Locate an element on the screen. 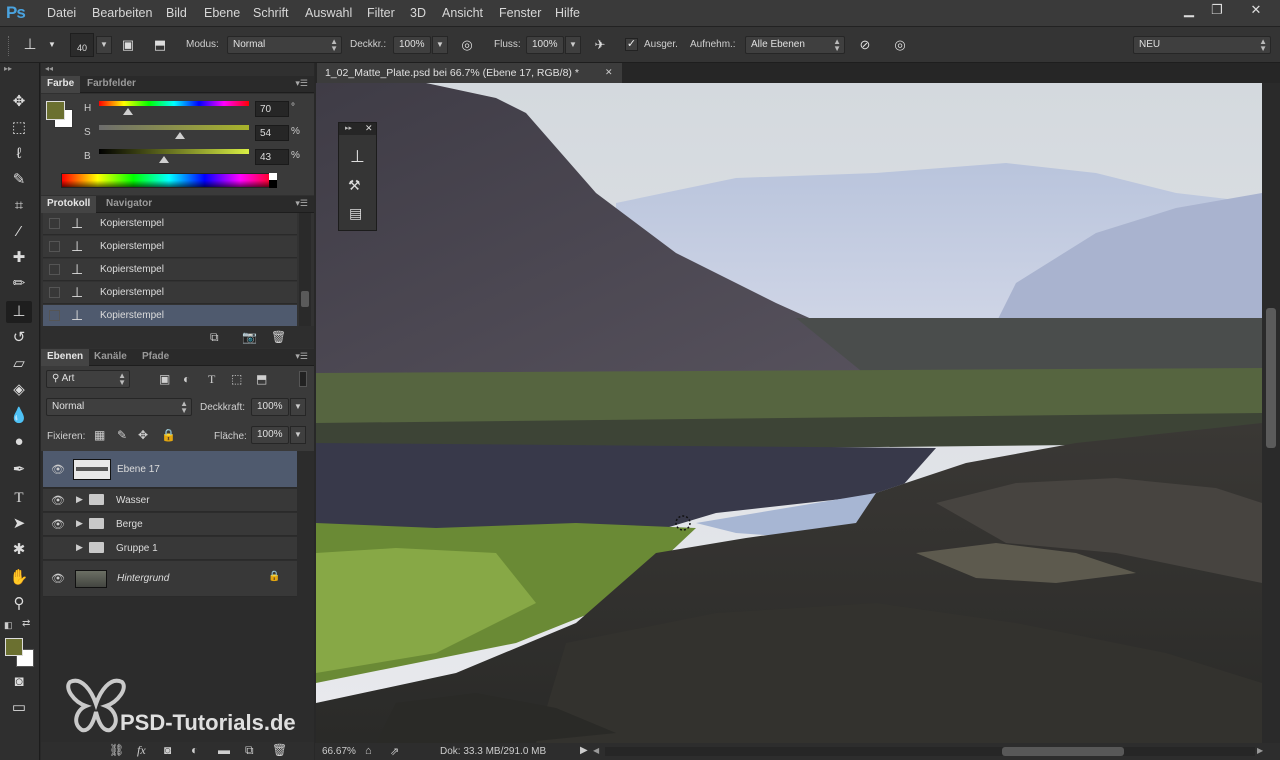  new-document-from-state-icon: ⧉ is located at coordinates (214, 337).